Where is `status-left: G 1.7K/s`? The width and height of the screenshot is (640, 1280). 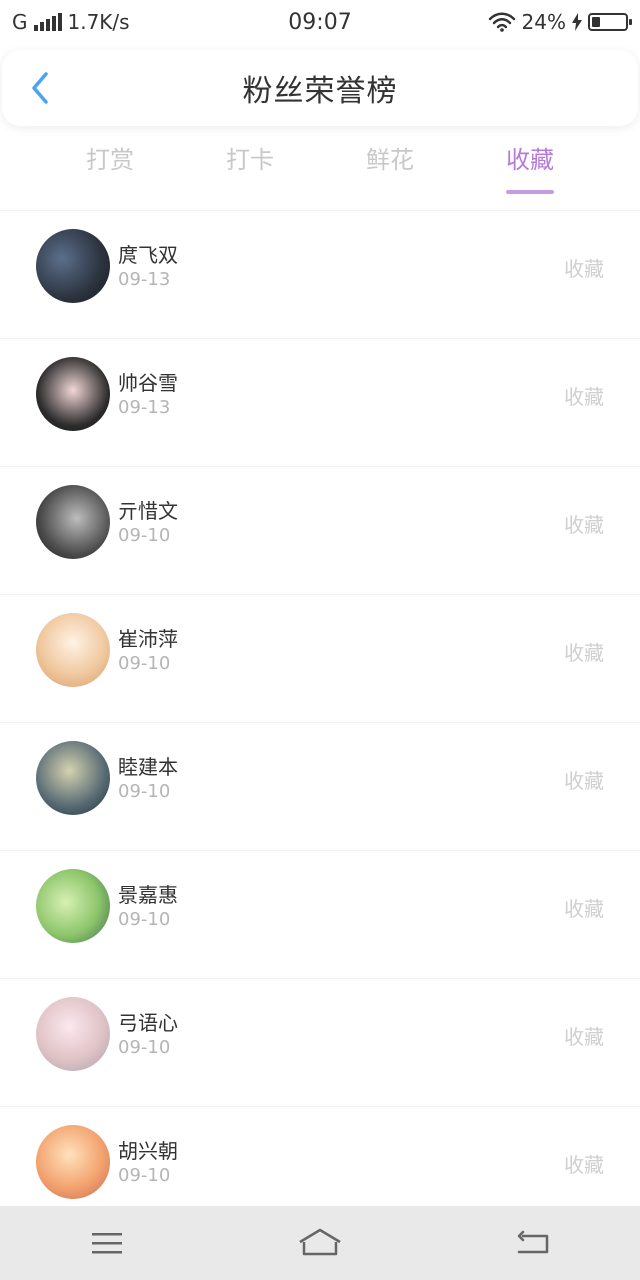 status-left: G 1.7K/s is located at coordinates (71, 22).